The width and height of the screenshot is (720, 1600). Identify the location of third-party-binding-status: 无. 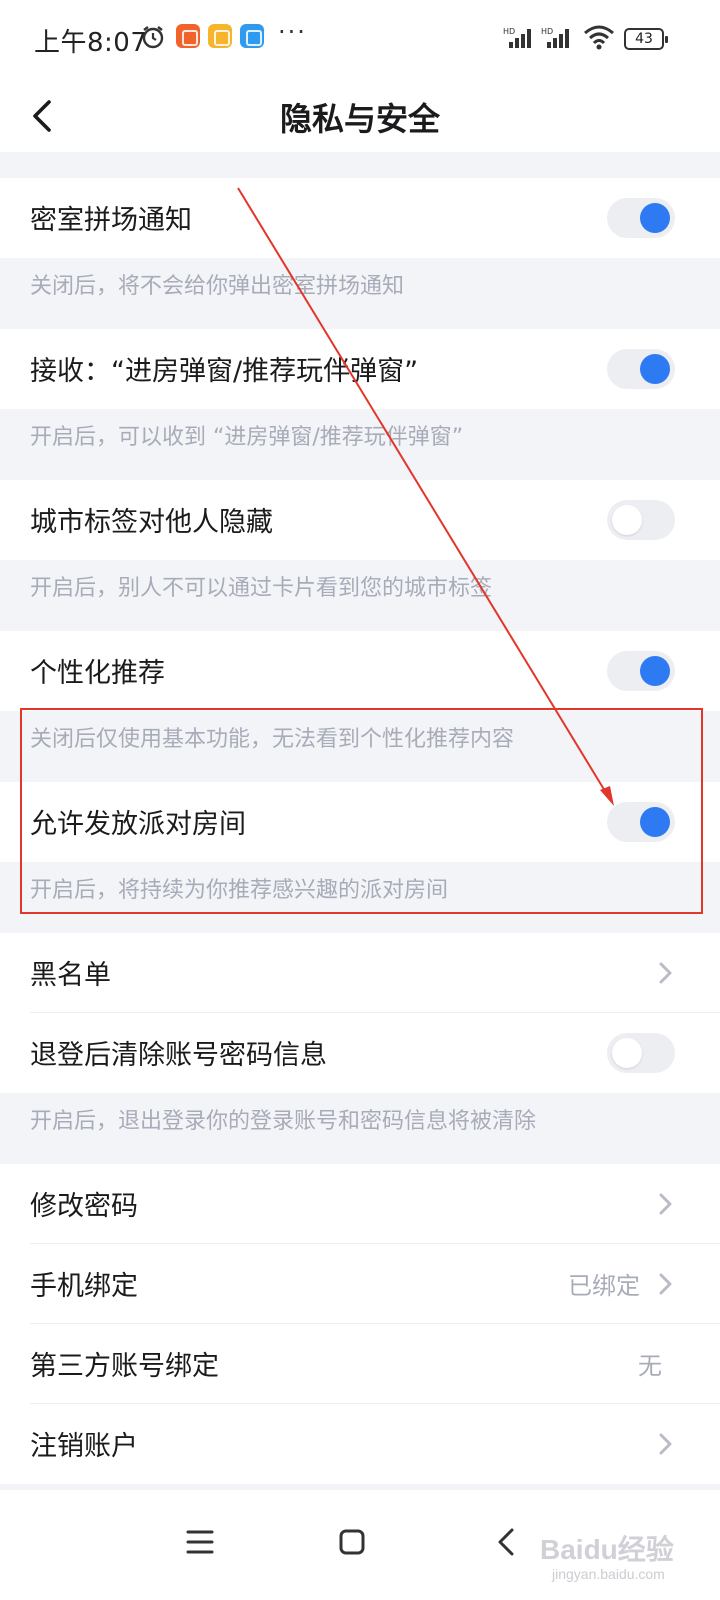
(650, 1366).